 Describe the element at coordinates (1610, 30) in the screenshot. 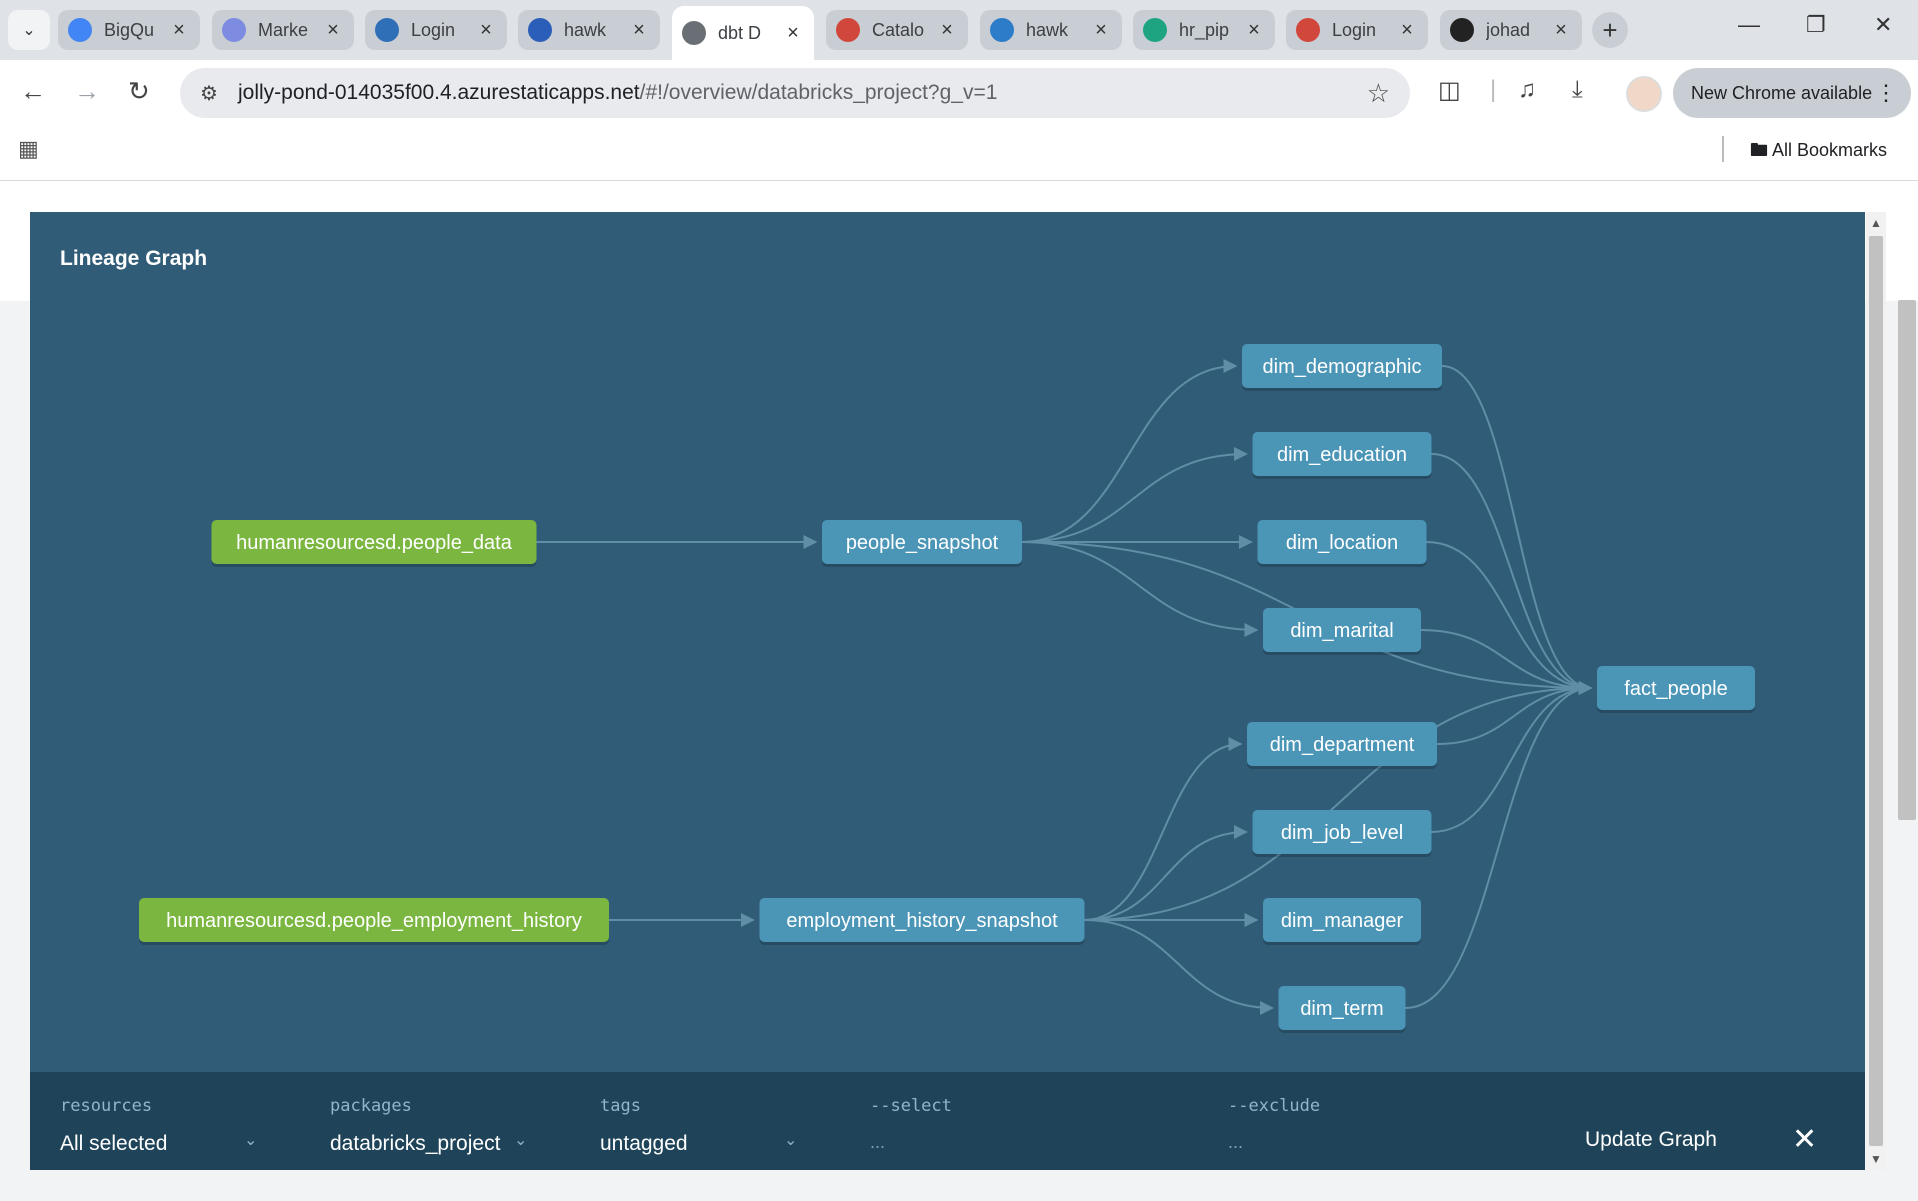

I see `new-tab-button: +` at that location.